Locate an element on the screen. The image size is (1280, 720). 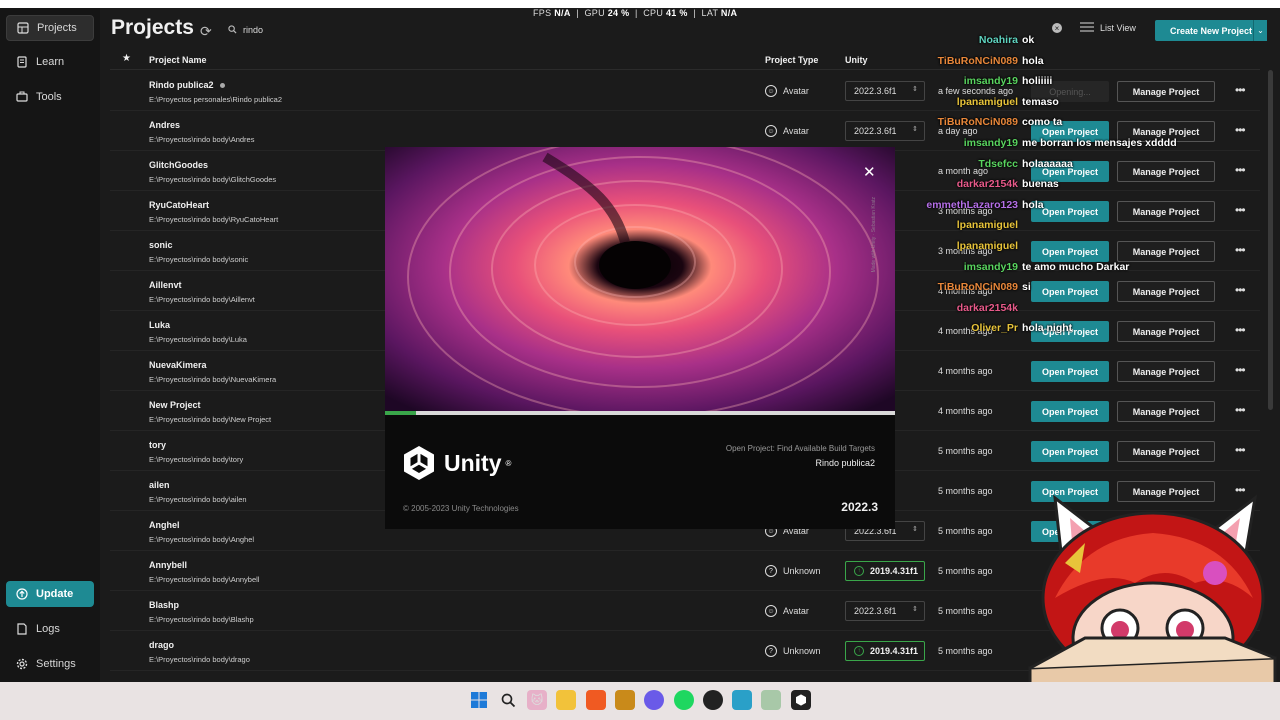
chat-message: imsandy19 holiiiii is located at coordinates (1020, 81).